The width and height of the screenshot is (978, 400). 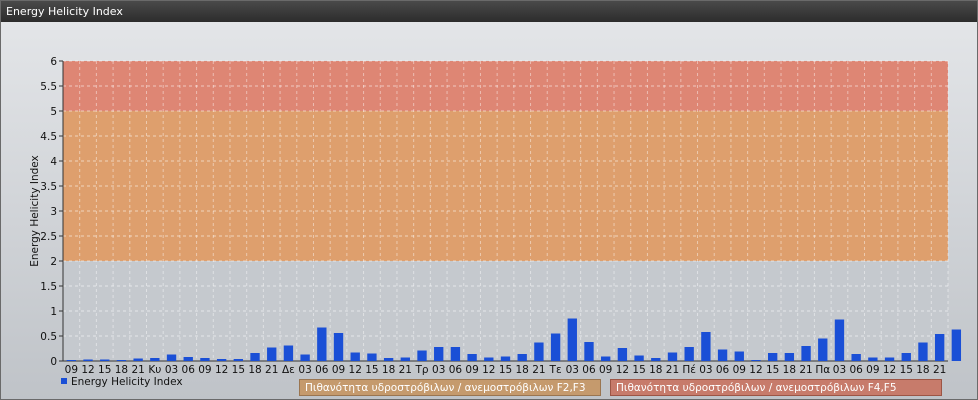 What do you see at coordinates (154, 370) in the screenshot?
I see `x-tick-label: Κυ` at bounding box center [154, 370].